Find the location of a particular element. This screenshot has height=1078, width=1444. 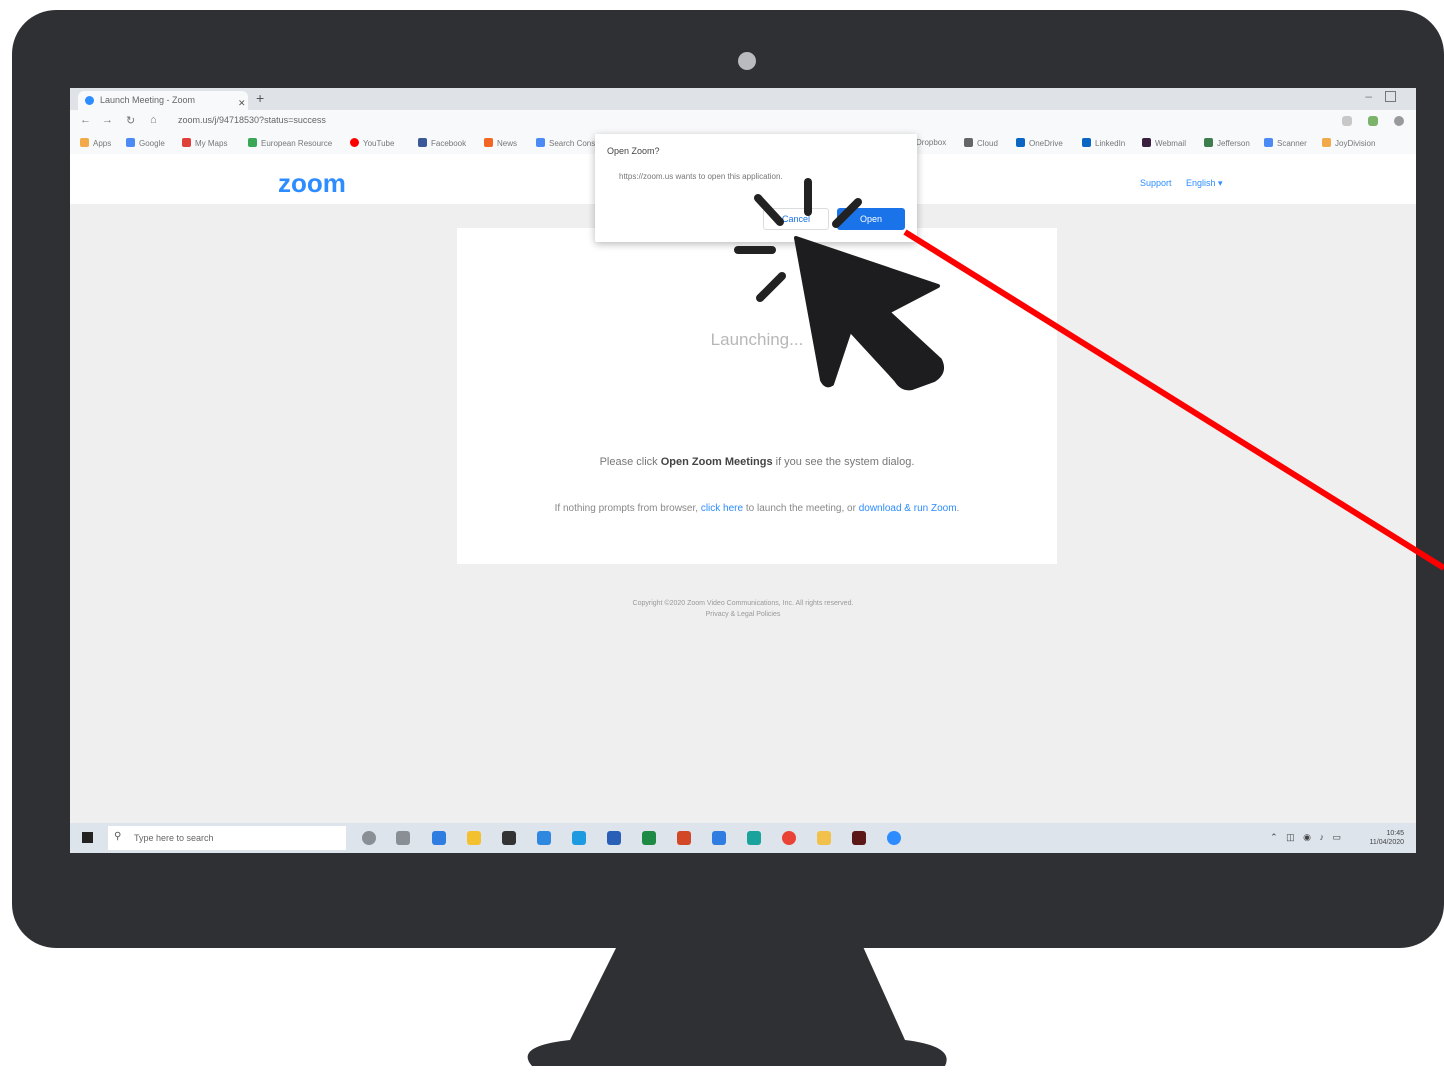

url-field: zoom.us/j/94718530?status=success is located at coordinates (252, 120).